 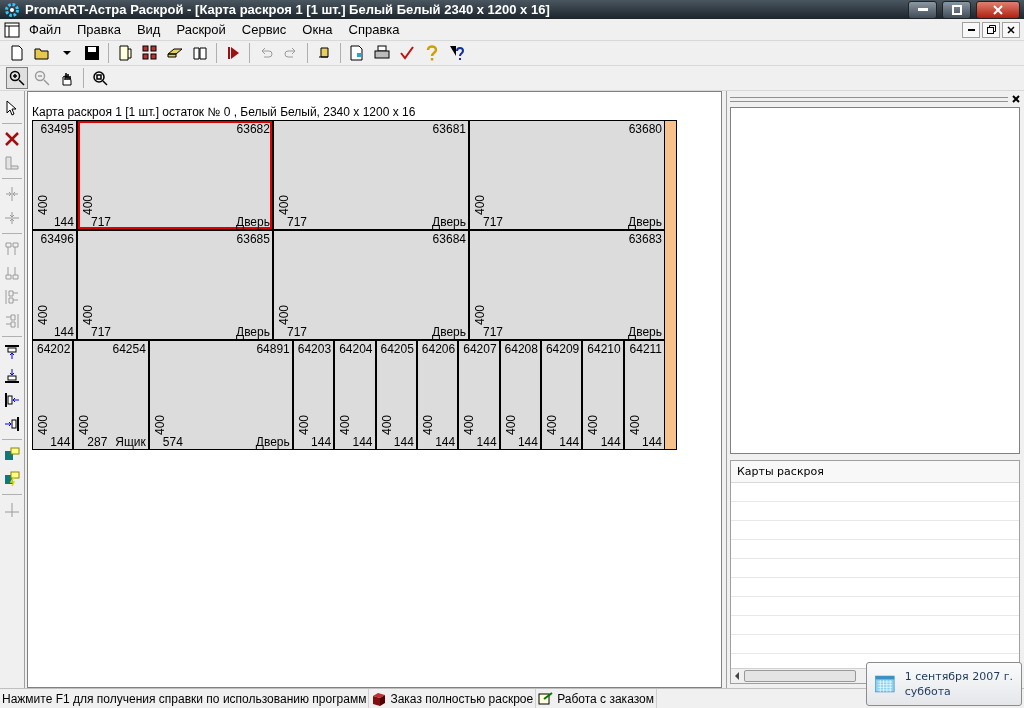 I want to click on cutting-map-caption: Карта раскроя 1 [1 шт.] остаток № 0 , Белый Белый, 2340 x 1200 x 16, so click(x=224, y=112).